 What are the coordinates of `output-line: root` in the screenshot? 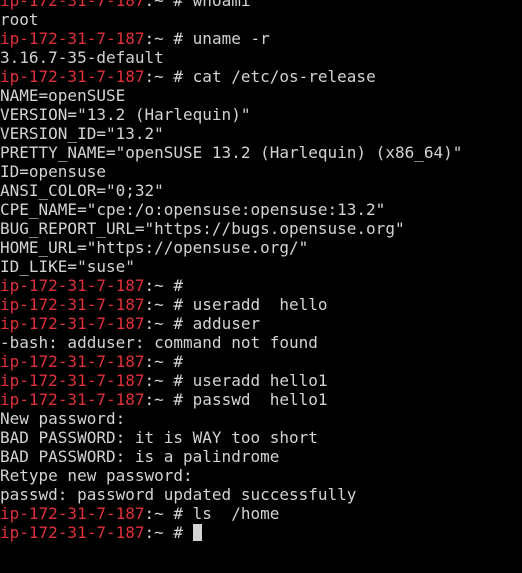 It's located at (261, 19).